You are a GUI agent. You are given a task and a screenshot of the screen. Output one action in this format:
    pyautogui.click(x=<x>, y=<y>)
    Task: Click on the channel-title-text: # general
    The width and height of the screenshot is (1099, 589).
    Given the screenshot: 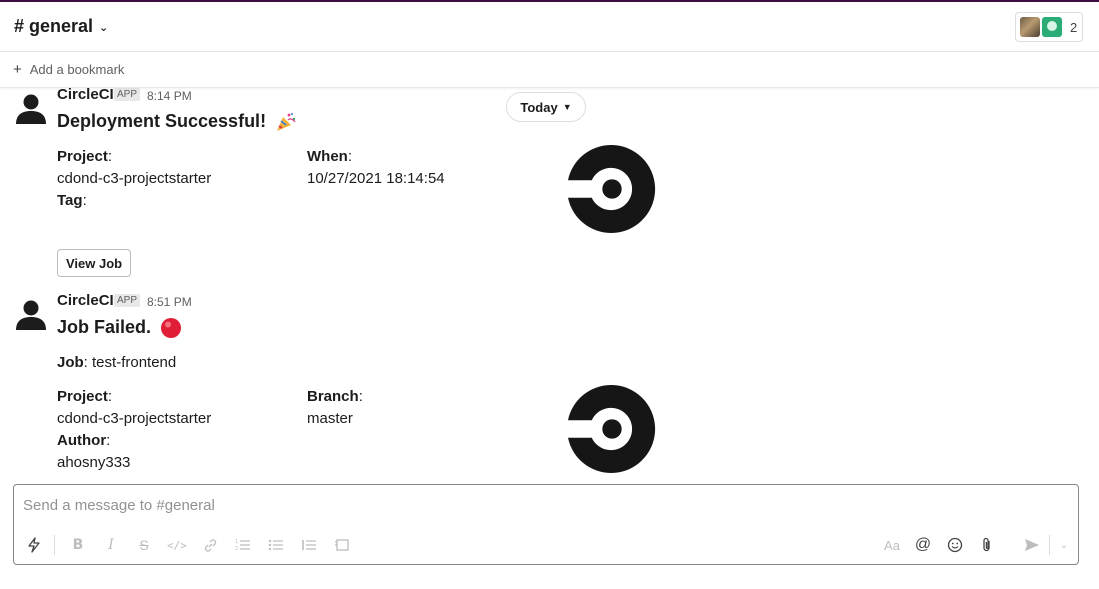 What is the action you would take?
    pyautogui.click(x=54, y=26)
    